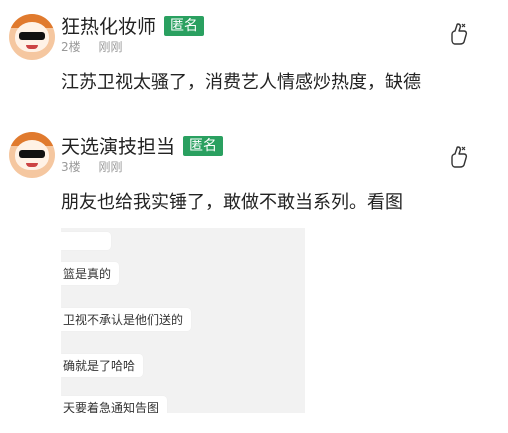 The image size is (508, 433). What do you see at coordinates (71, 47) in the screenshot?
I see `floor-number: 2楼` at bounding box center [71, 47].